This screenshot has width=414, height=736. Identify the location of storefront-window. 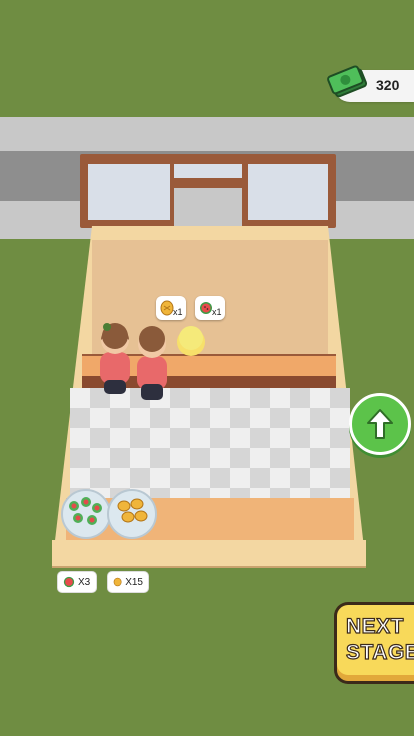
(208, 191).